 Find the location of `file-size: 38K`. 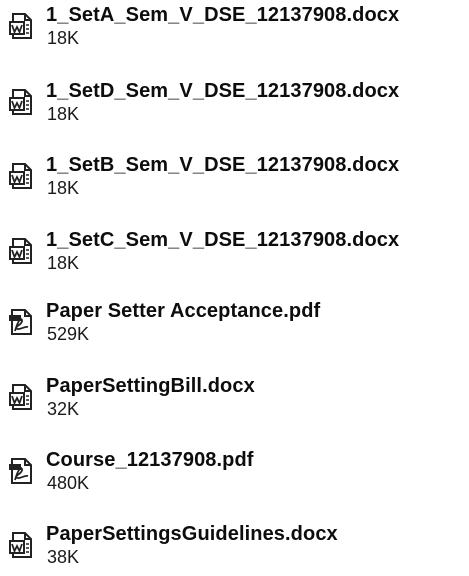

file-size: 38K is located at coordinates (63, 557).